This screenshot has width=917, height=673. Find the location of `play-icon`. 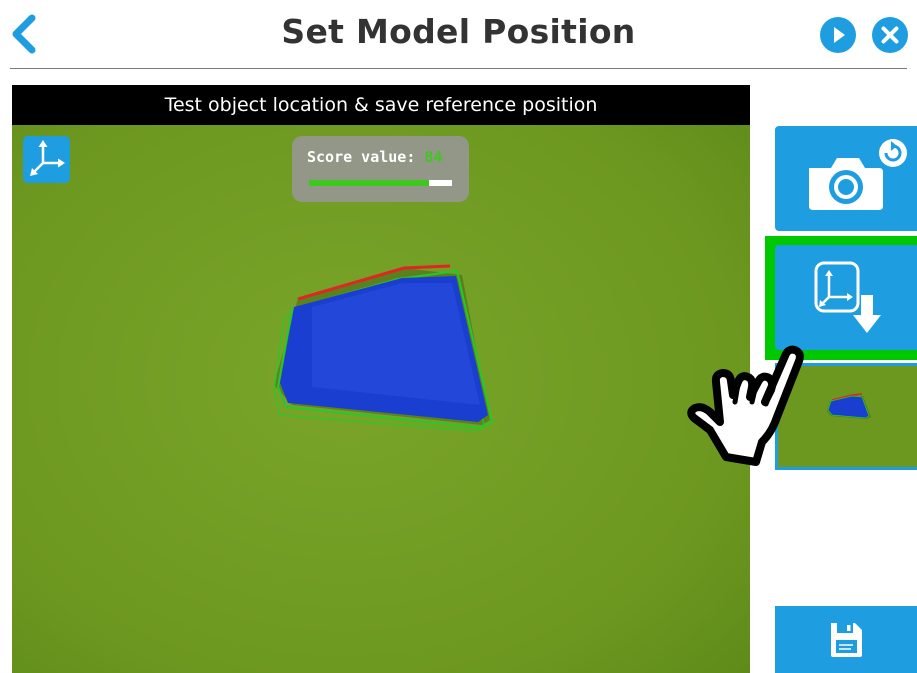

play-icon is located at coordinates (839, 35).